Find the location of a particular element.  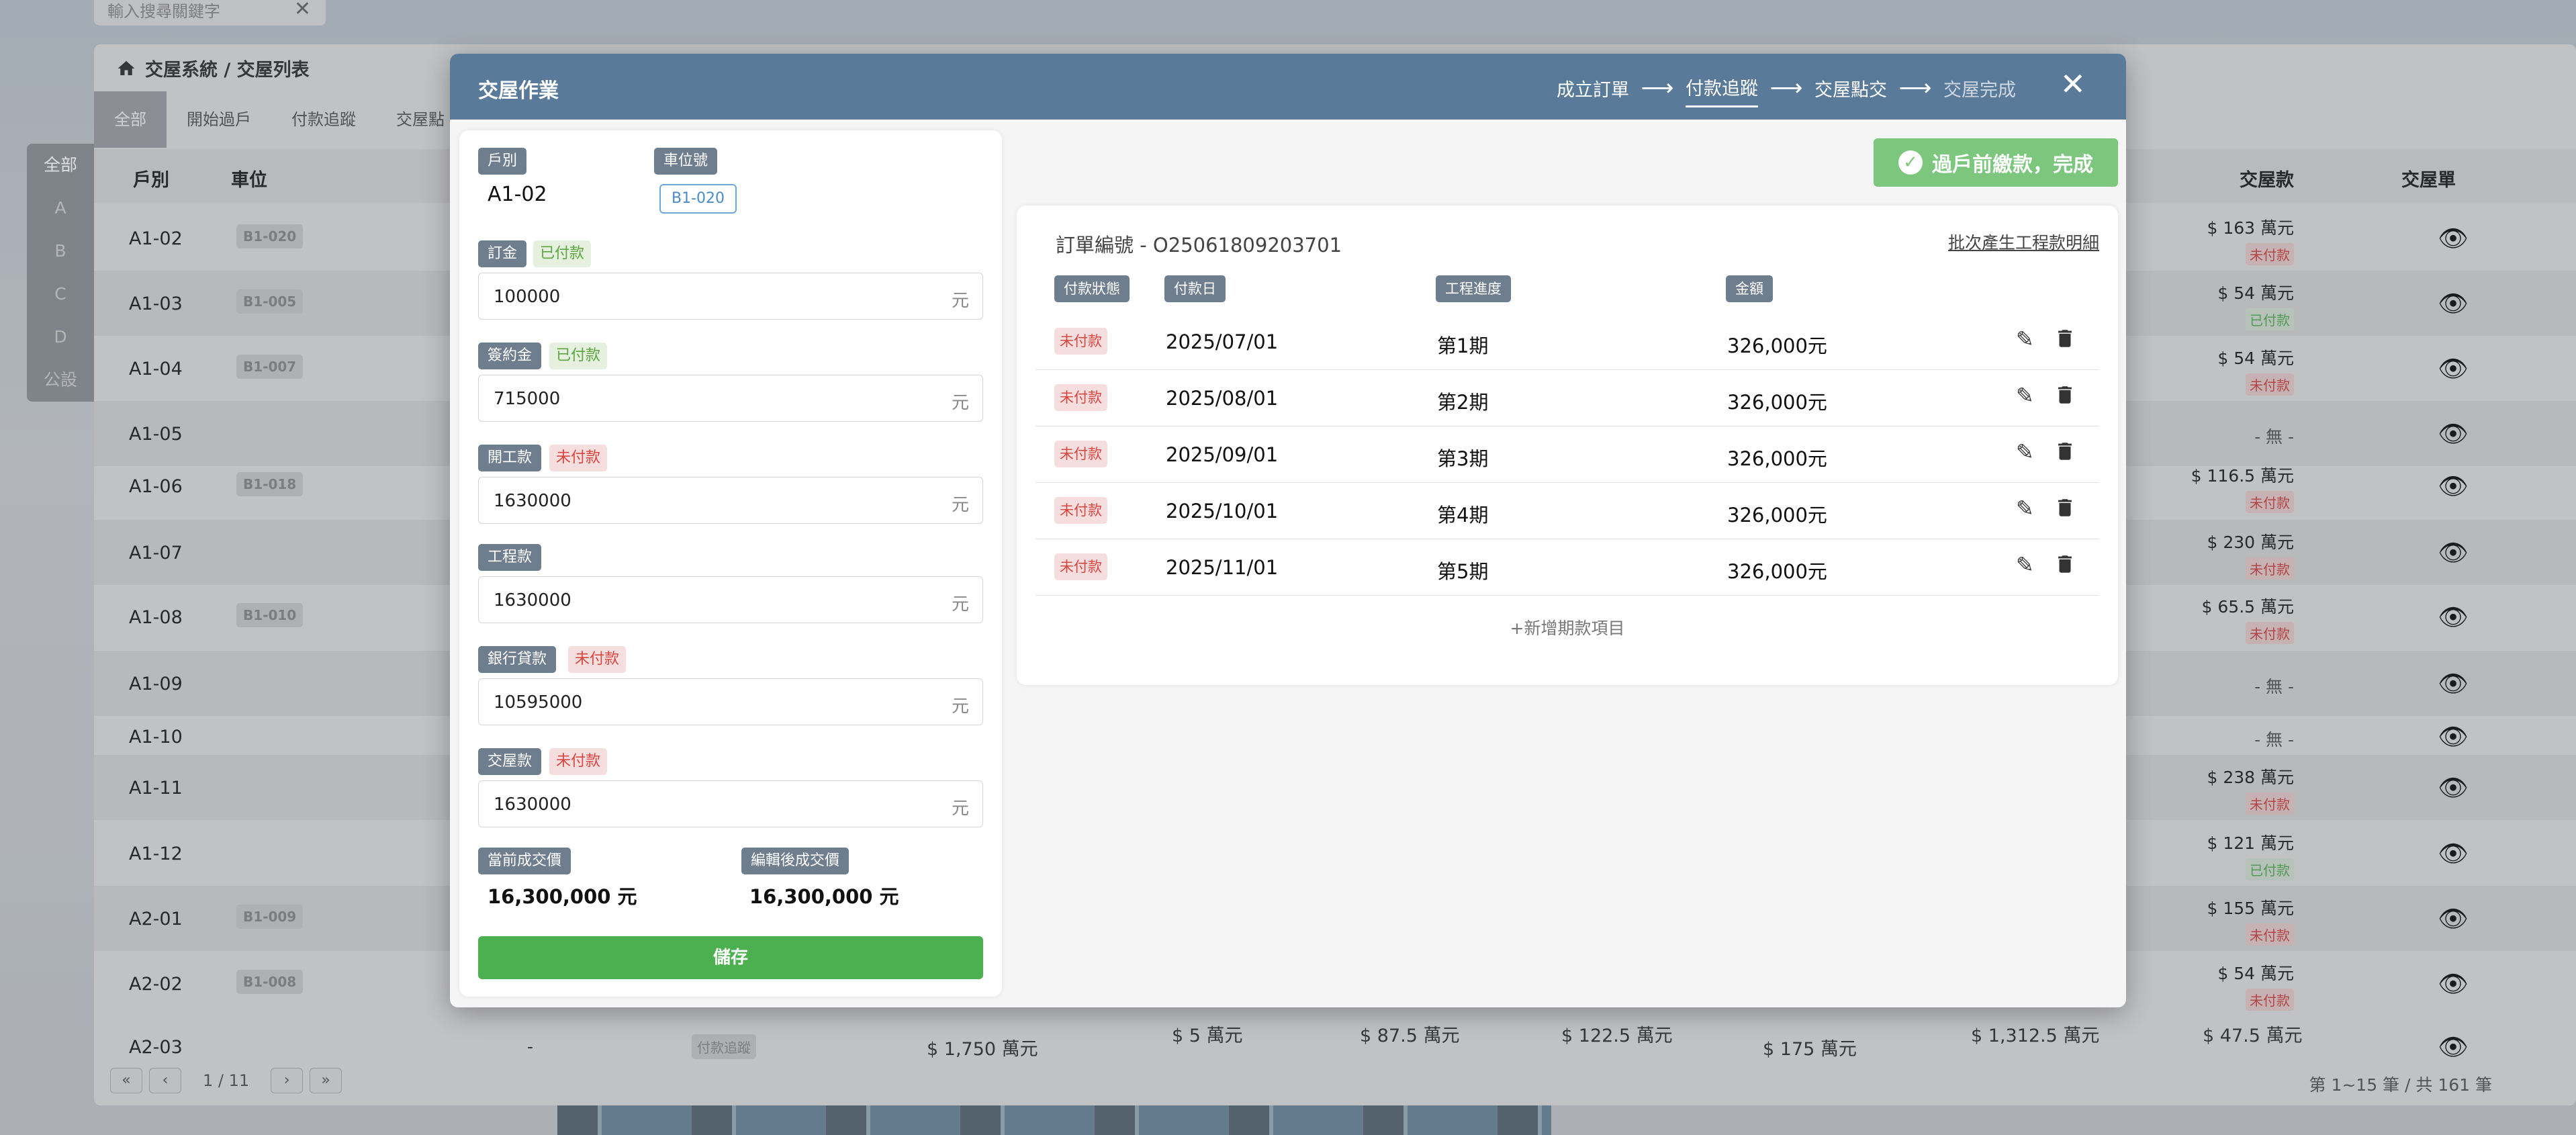

col-progress: 工程進度 is located at coordinates (1473, 288).